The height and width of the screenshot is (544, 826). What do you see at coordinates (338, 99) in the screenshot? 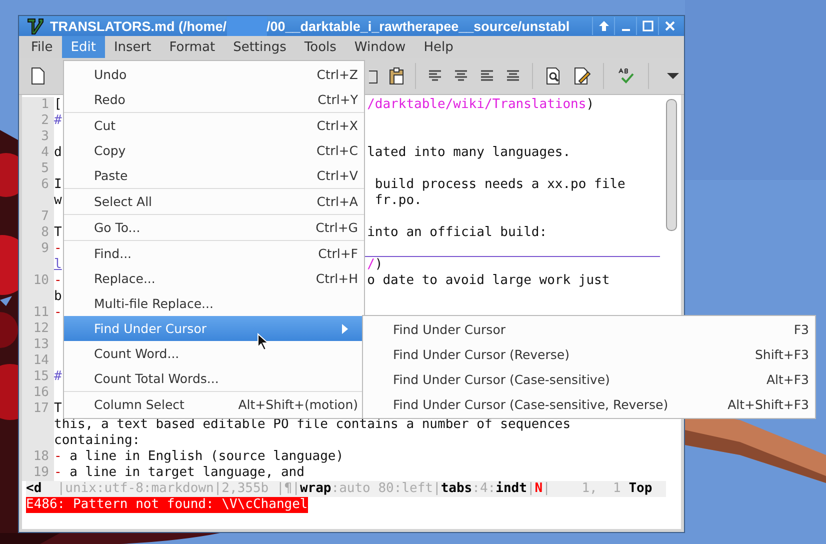
I see `shortcut-text: Ctrl+Y` at bounding box center [338, 99].